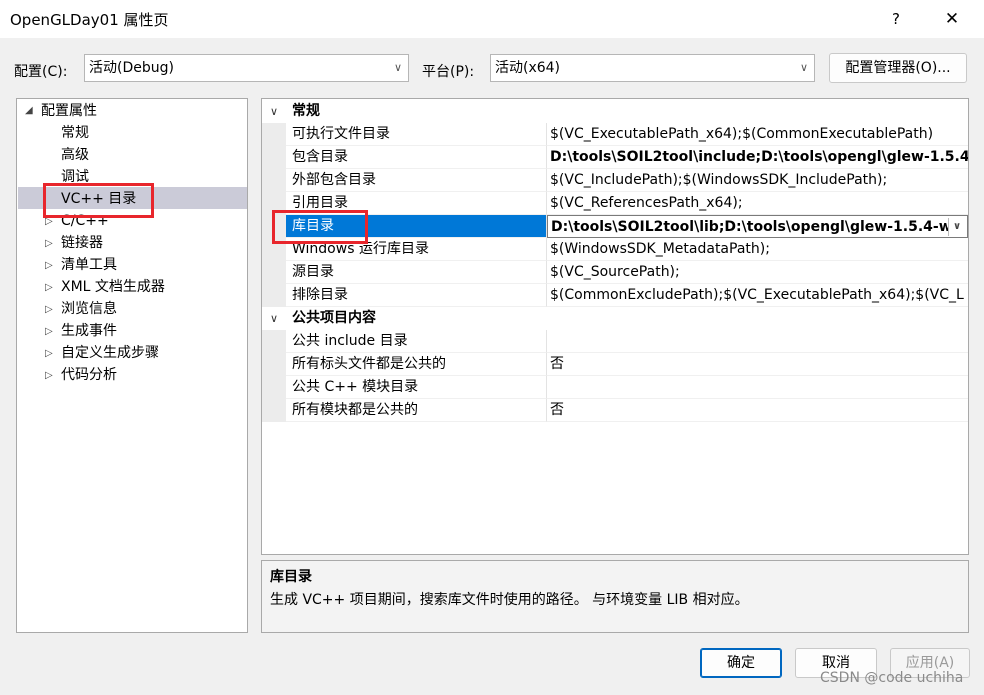  Describe the element at coordinates (416, 364) in the screenshot. I see `property-name: 所有标头文件都是公共的` at that location.